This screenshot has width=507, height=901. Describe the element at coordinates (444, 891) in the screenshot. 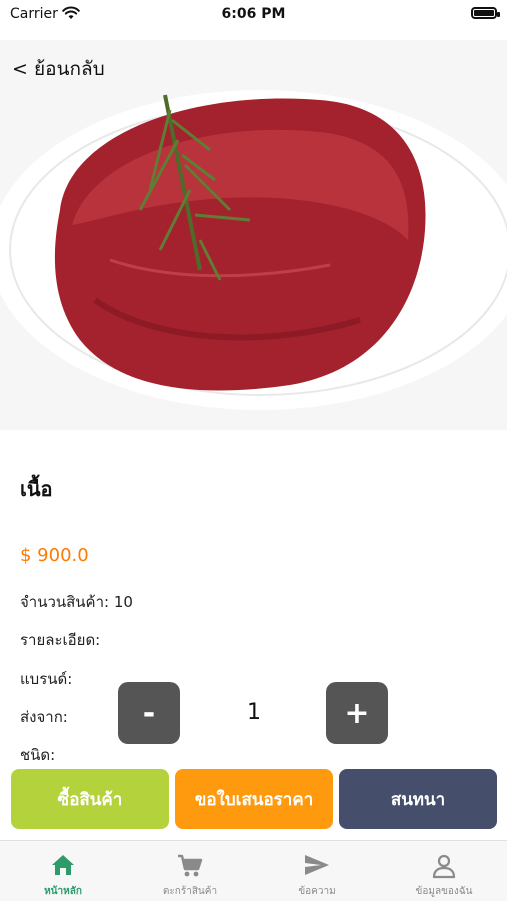

I see `tab-profile-label: ข้อมูลของฉัน` at that location.